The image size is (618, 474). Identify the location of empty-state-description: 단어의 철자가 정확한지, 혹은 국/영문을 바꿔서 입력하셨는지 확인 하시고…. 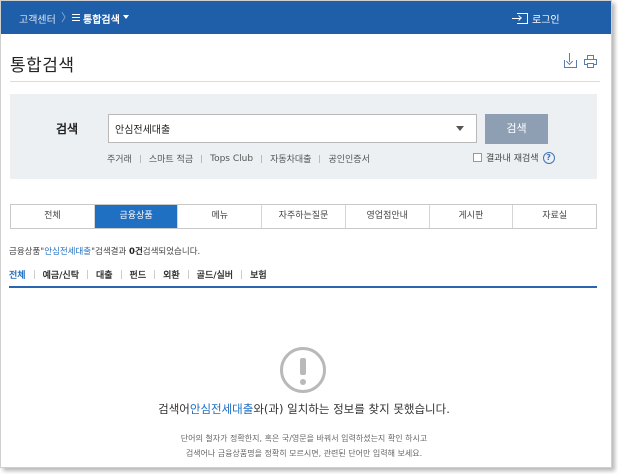
(304, 446).